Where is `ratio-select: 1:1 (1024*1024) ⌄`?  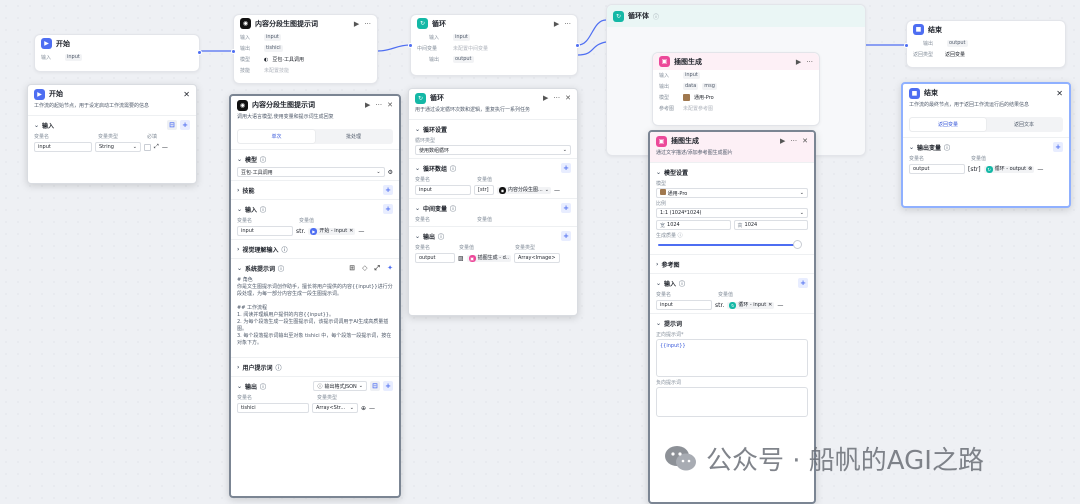
ratio-select: 1:1 (1024*1024) ⌄ is located at coordinates (732, 213).